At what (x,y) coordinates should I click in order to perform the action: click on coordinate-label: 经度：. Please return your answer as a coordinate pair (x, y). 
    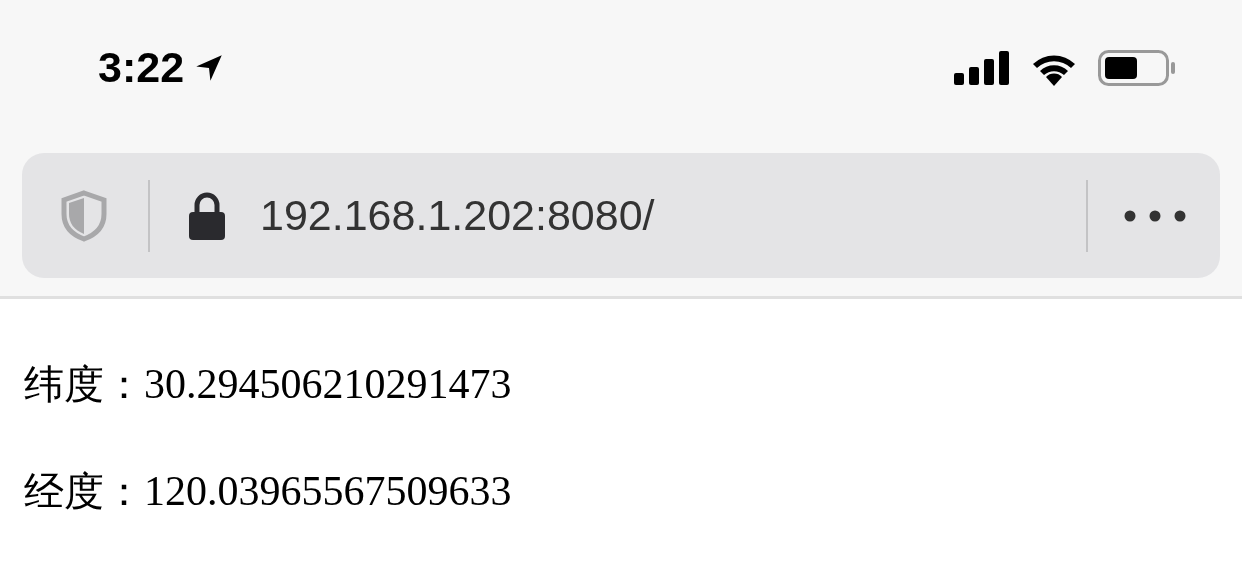
    Looking at the image, I should click on (84, 491).